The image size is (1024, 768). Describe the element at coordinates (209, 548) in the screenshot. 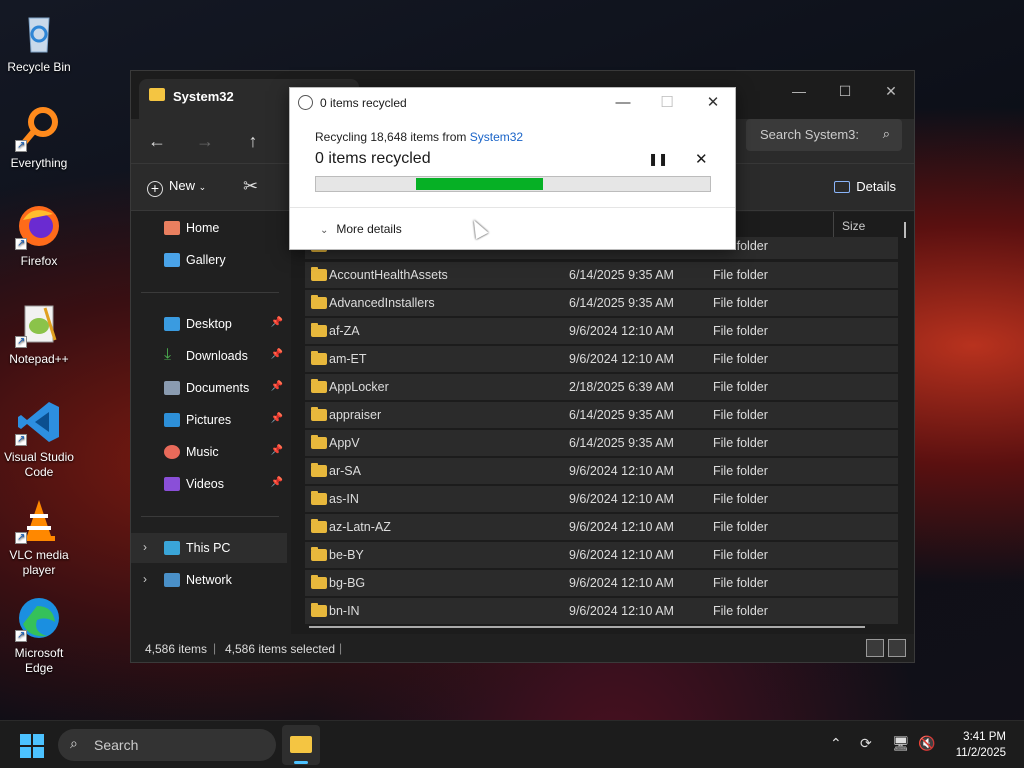

I see `nav-this-pc: › This PC` at that location.